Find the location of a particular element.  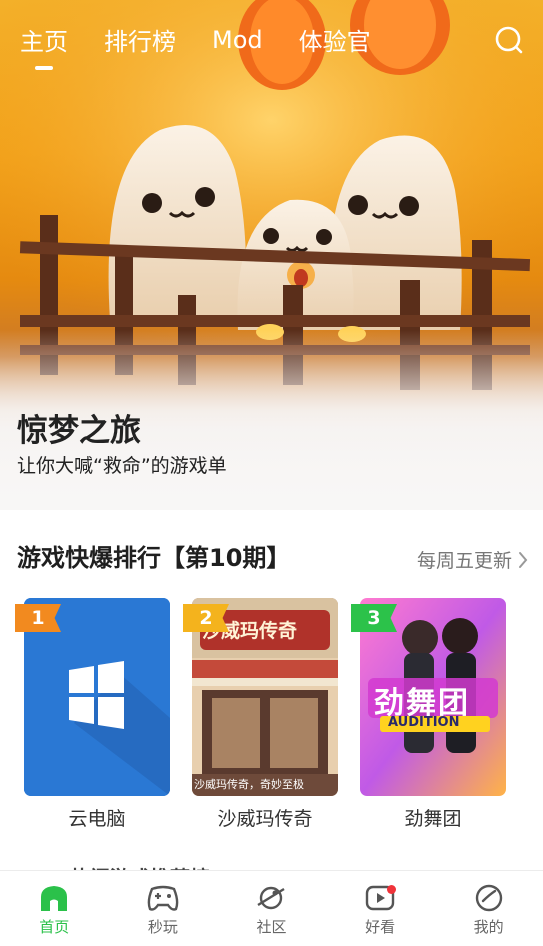

gamepad-icon is located at coordinates (163, 898).